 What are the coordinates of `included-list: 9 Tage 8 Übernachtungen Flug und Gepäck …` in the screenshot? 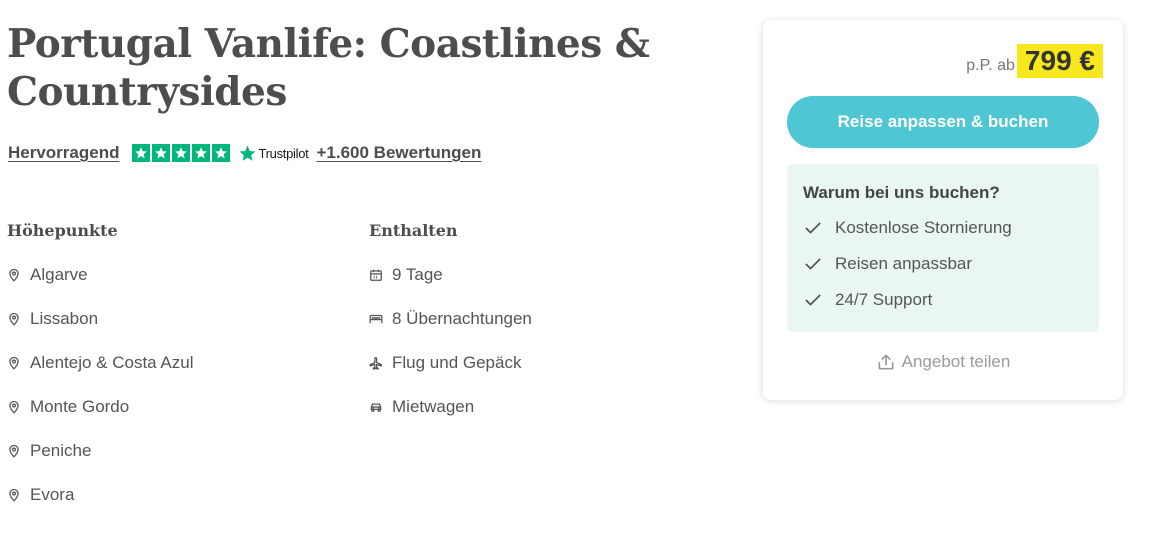 It's located at (450, 341).